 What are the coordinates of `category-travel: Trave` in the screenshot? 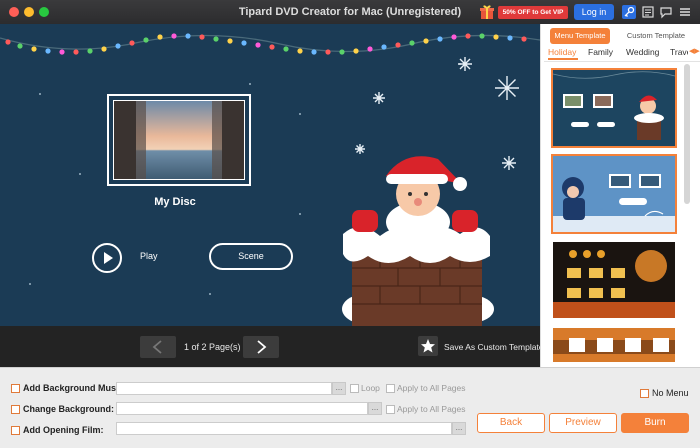 It's located at (679, 52).